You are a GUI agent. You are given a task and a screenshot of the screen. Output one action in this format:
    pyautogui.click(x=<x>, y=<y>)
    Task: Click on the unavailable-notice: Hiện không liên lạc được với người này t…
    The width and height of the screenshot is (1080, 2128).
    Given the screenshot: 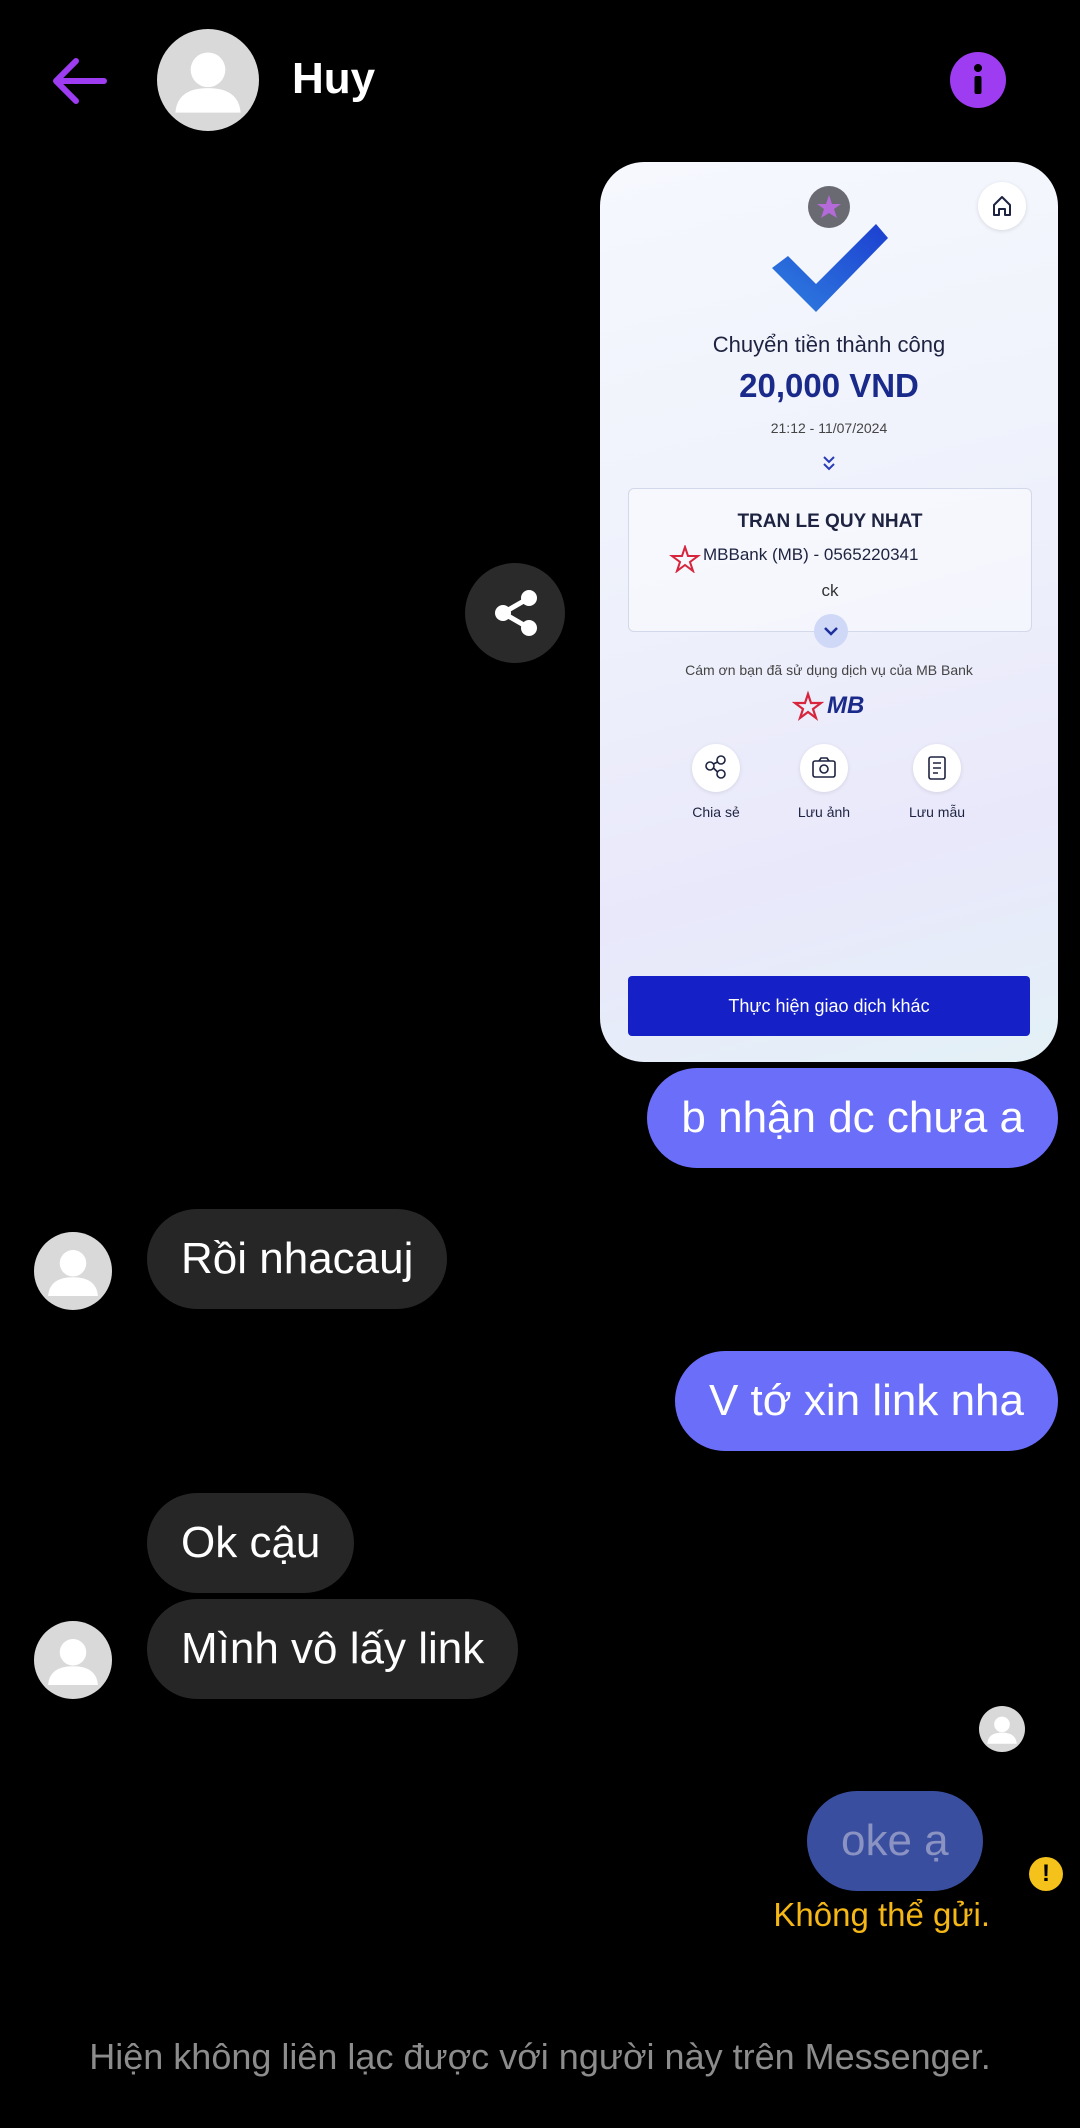 What is the action you would take?
    pyautogui.click(x=540, y=2056)
    